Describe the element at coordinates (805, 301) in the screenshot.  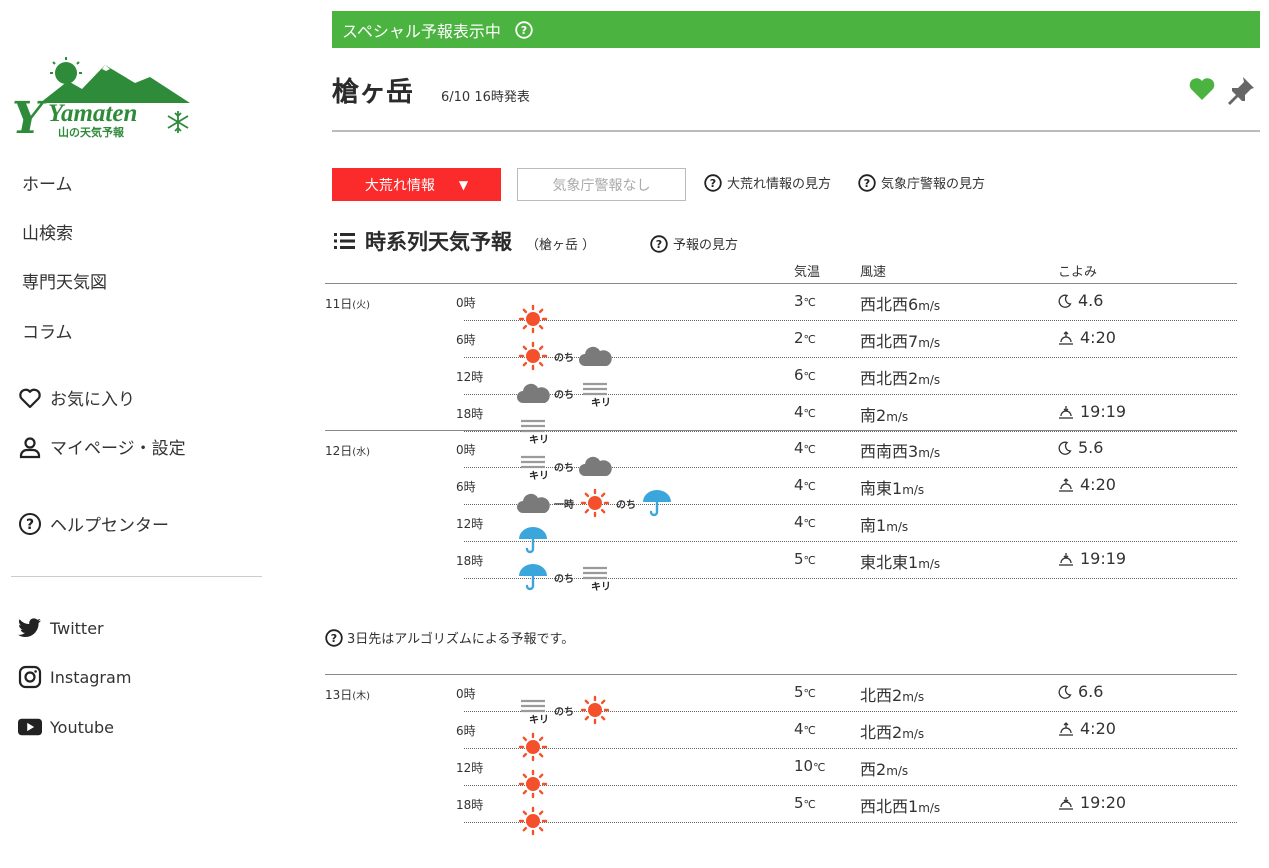
I see `forecast-temp: 3℃` at that location.